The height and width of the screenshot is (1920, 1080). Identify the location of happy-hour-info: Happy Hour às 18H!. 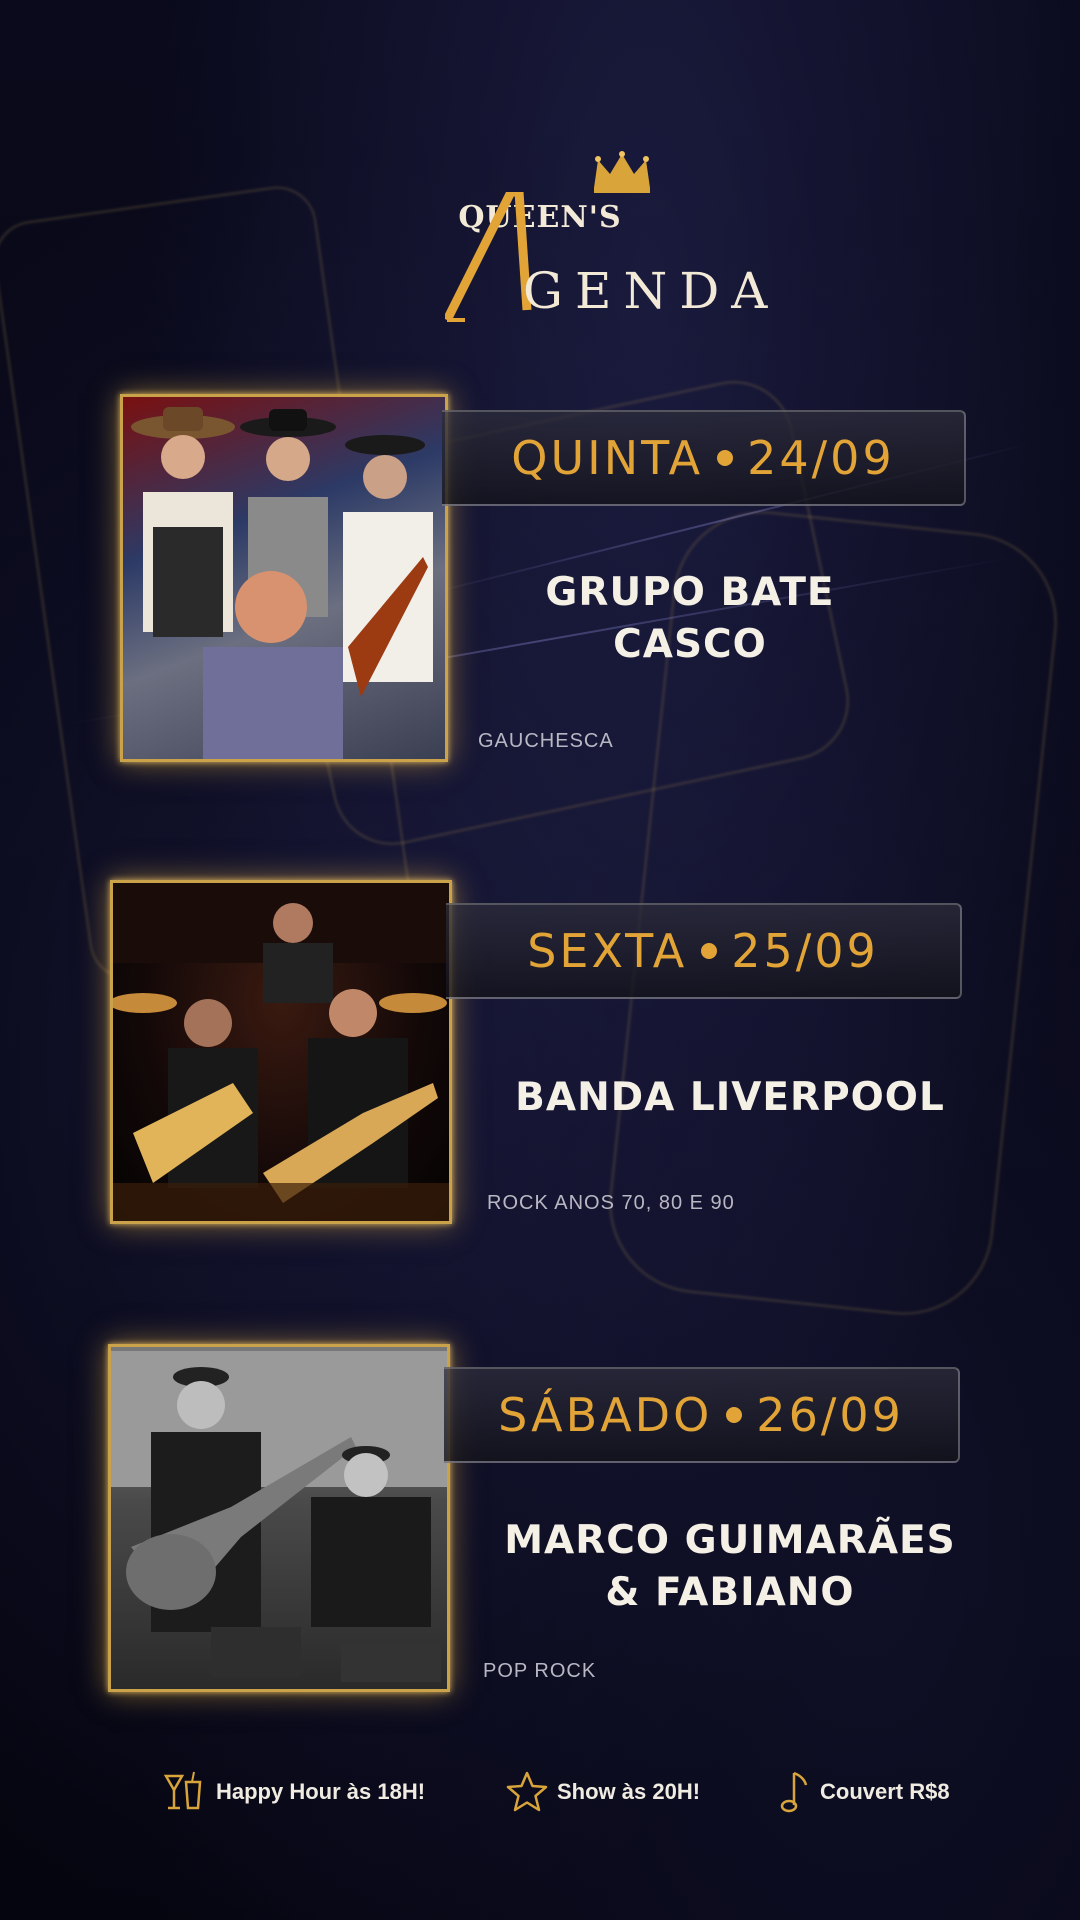
(292, 1792).